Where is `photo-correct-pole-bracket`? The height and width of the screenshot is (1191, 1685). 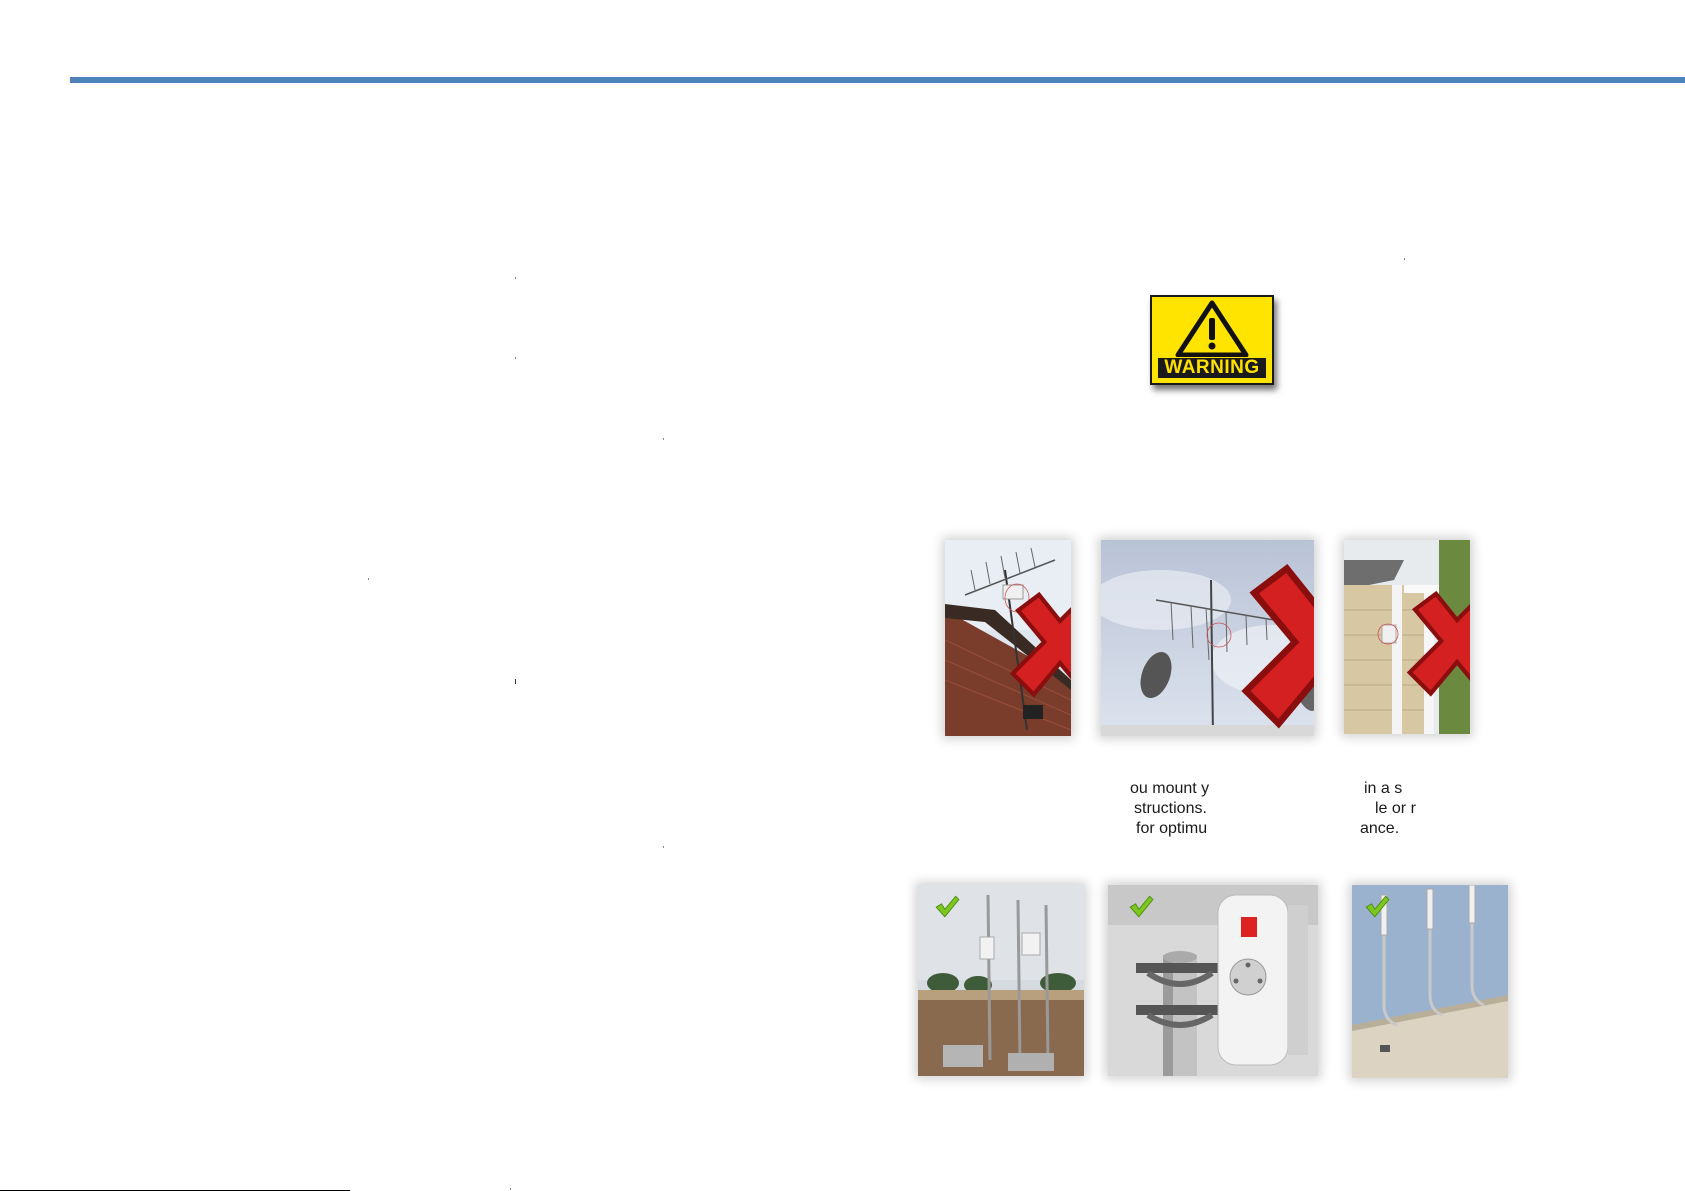
photo-correct-pole-bracket is located at coordinates (1213, 980).